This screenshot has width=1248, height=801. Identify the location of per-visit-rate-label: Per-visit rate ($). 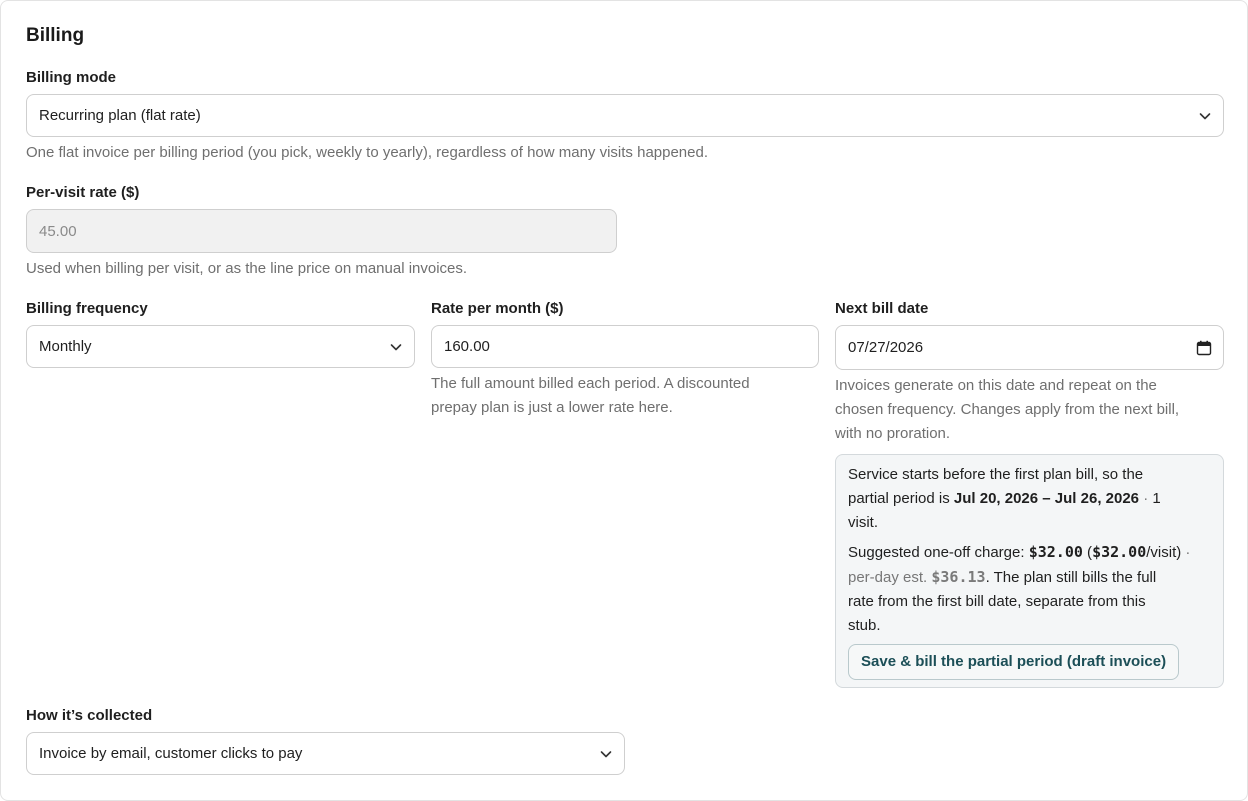
(83, 192).